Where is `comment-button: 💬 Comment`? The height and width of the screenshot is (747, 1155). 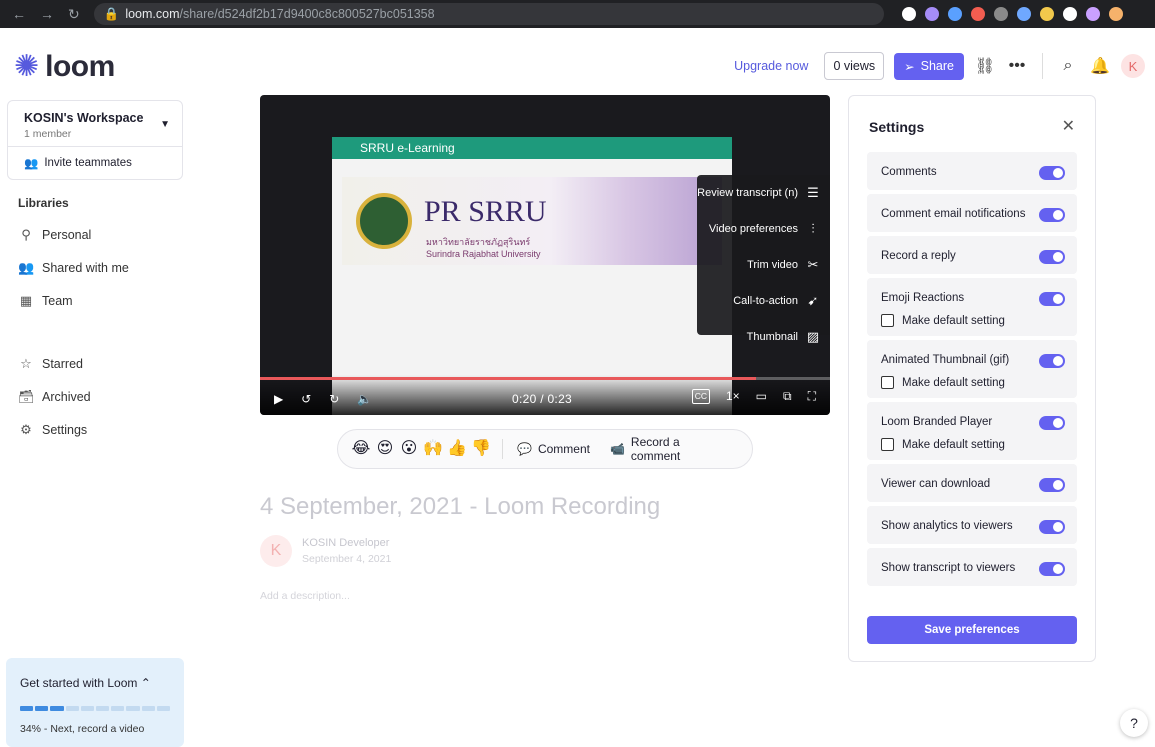
comment-button: 💬 Comment is located at coordinates (553, 449).